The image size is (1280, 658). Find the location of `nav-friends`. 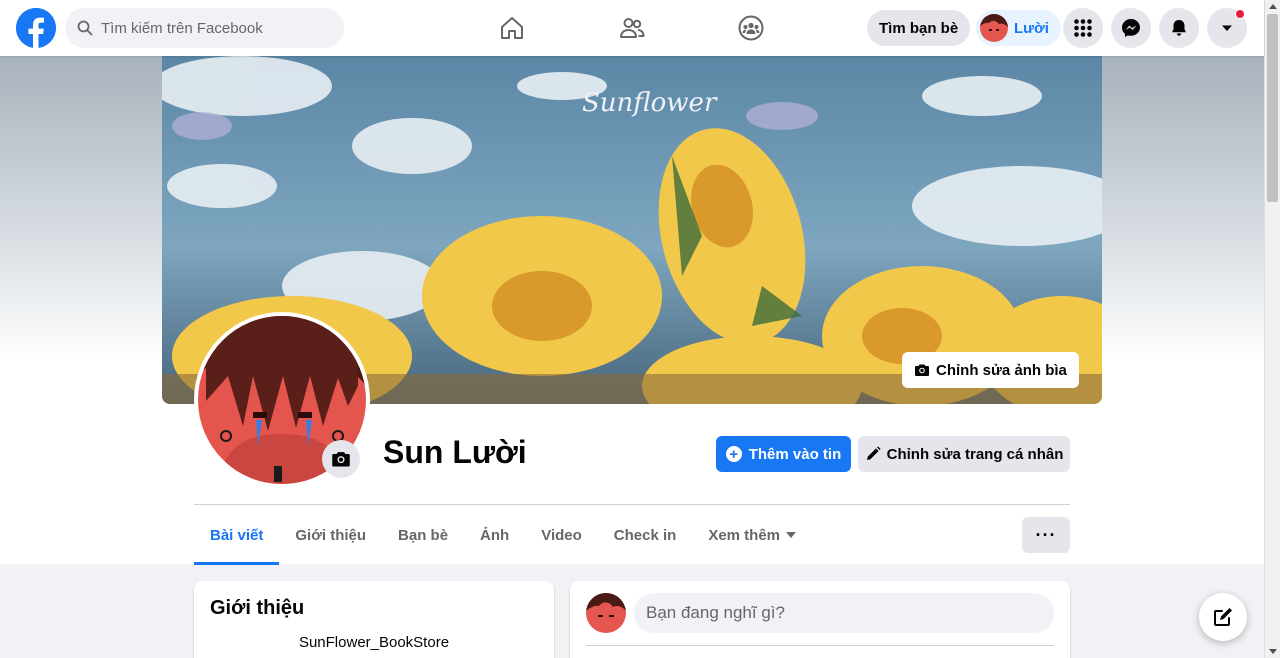

nav-friends is located at coordinates (632, 28).